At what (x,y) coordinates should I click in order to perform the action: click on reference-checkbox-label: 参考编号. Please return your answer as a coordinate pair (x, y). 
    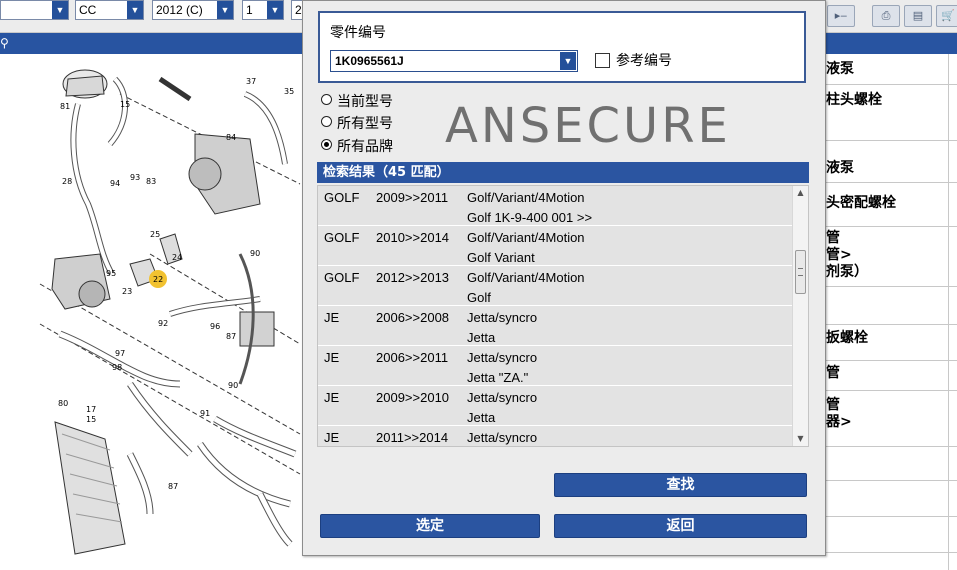
    Looking at the image, I should click on (644, 61).